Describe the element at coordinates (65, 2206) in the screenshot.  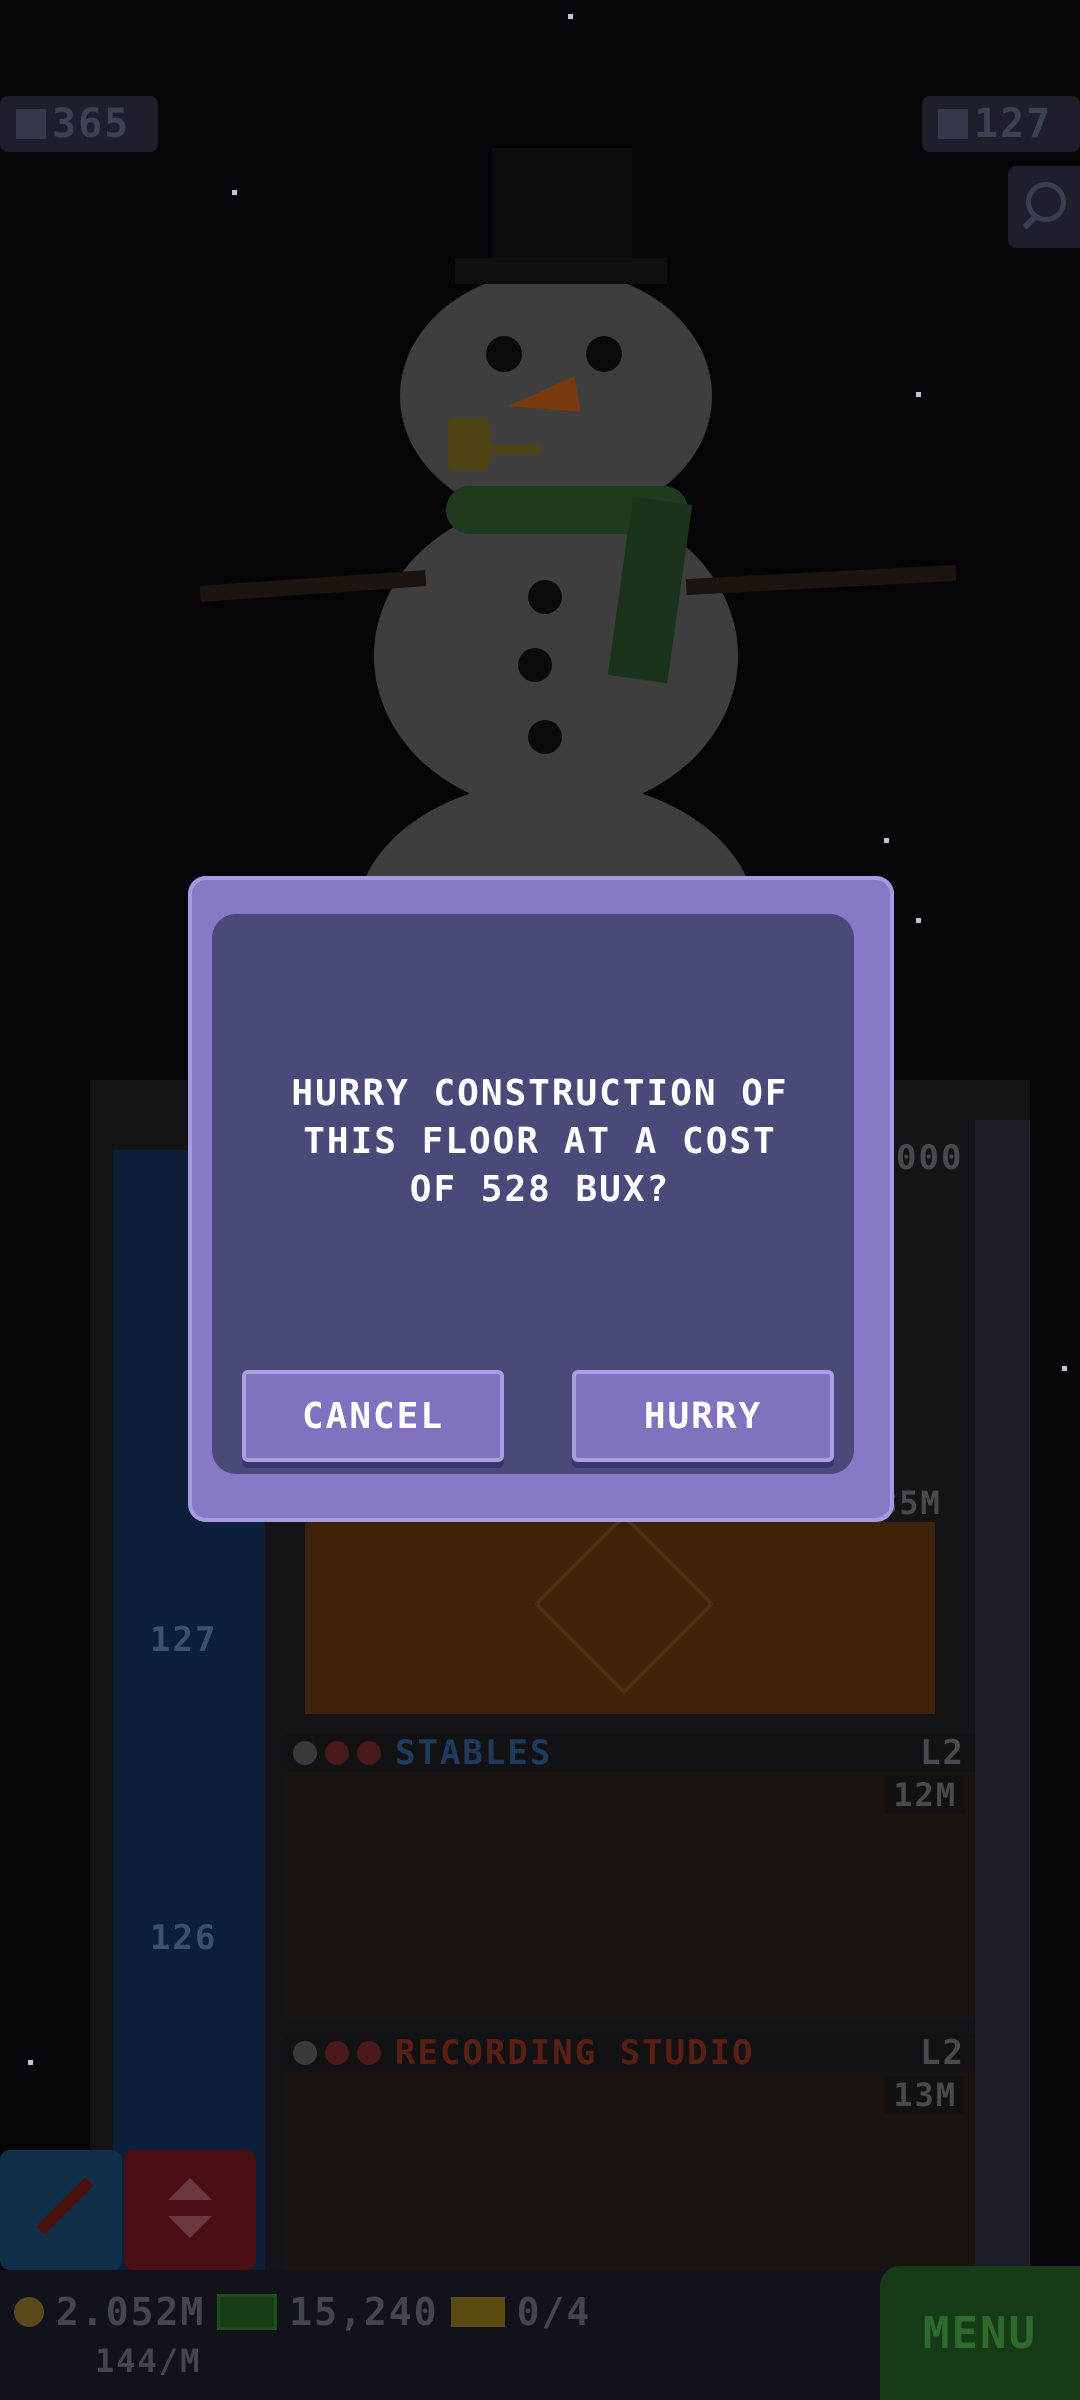
I see `pencil-icon` at that location.